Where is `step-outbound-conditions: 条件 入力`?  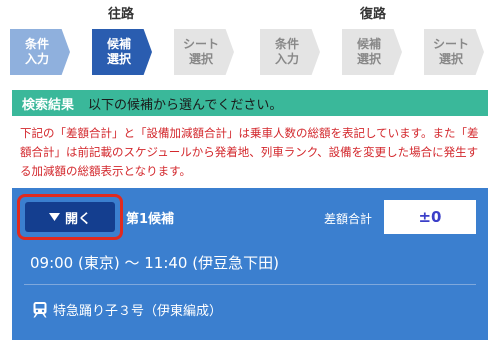
step-outbound-conditions: 条件 入力 is located at coordinates (40, 52).